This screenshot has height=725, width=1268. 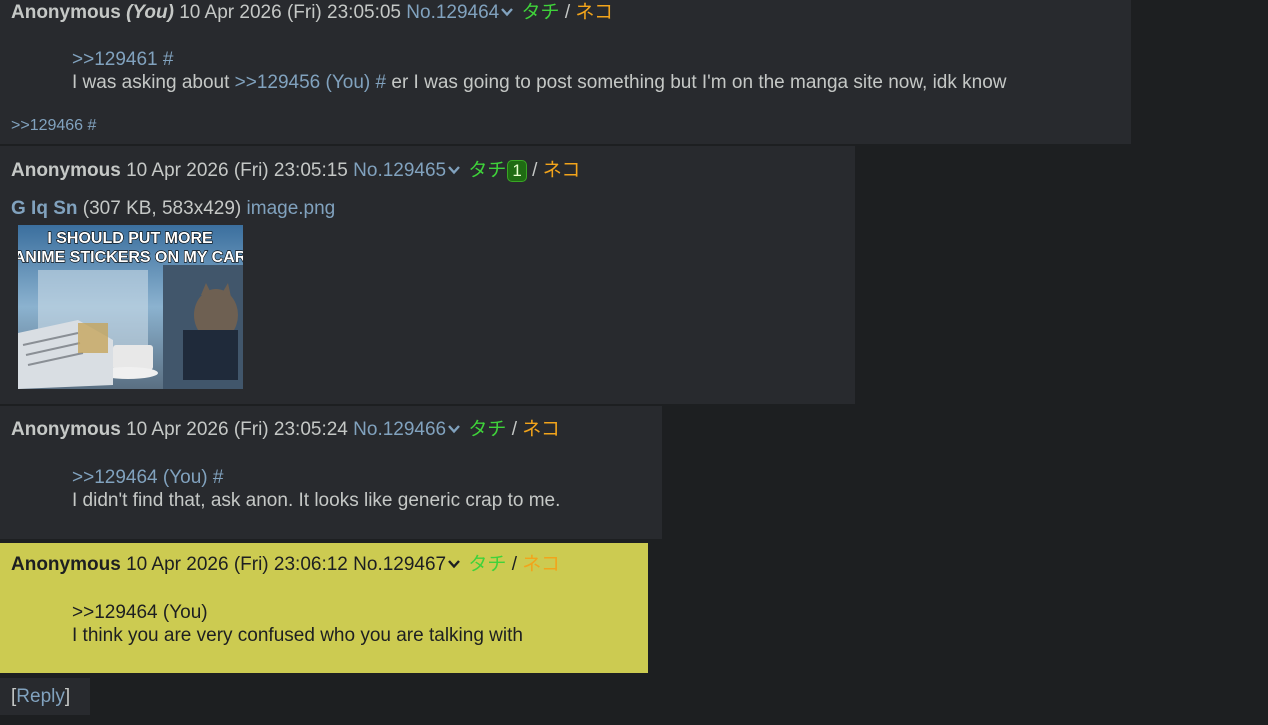 I want to click on file-size-dimensions: (307 KB, 583x429), so click(x=162, y=208).